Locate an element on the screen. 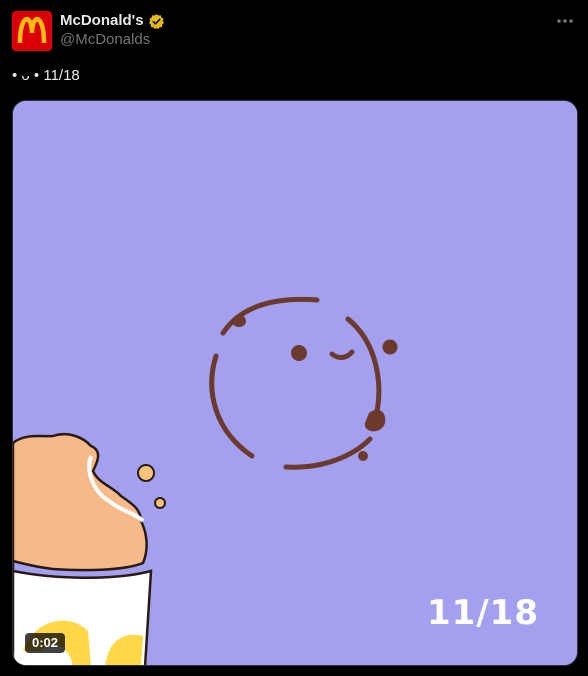 The height and width of the screenshot is (676, 588). author-name-row: McDonald's is located at coordinates (112, 21).